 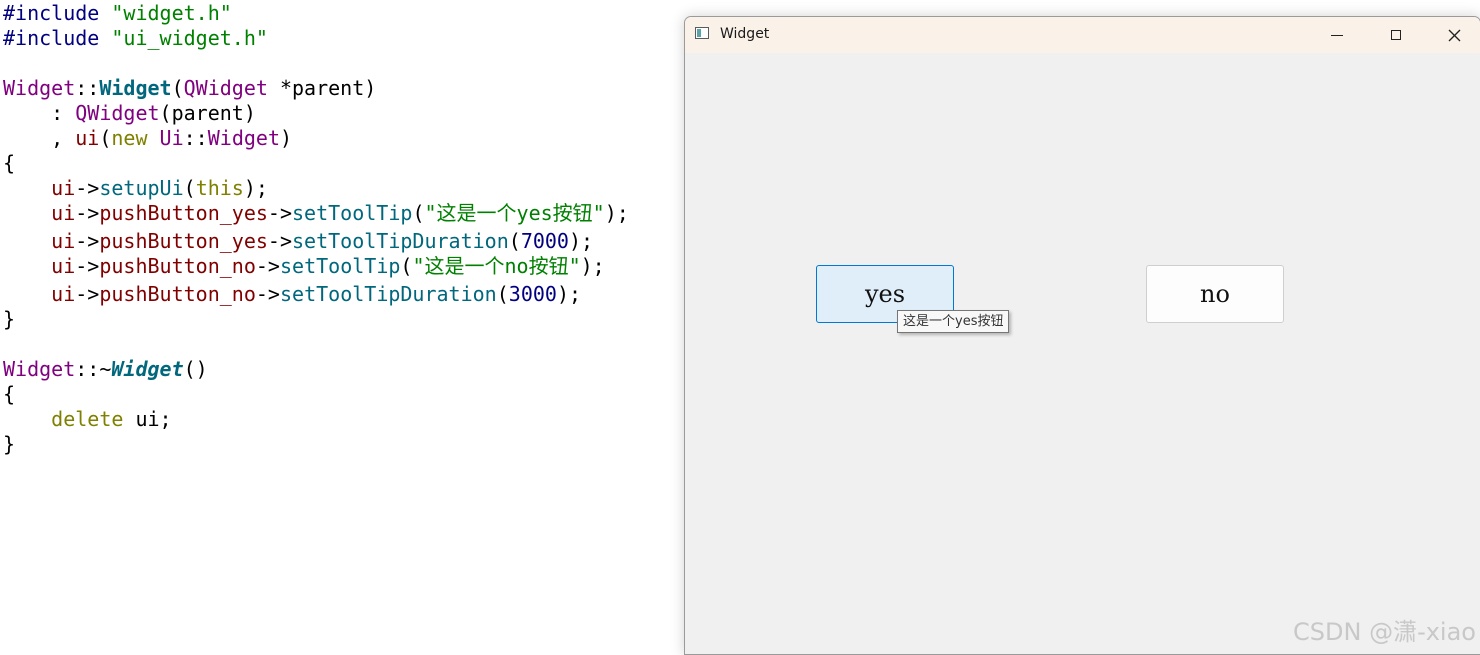 I want to click on code-line: : QWidget(parent), so click(x=129, y=113).